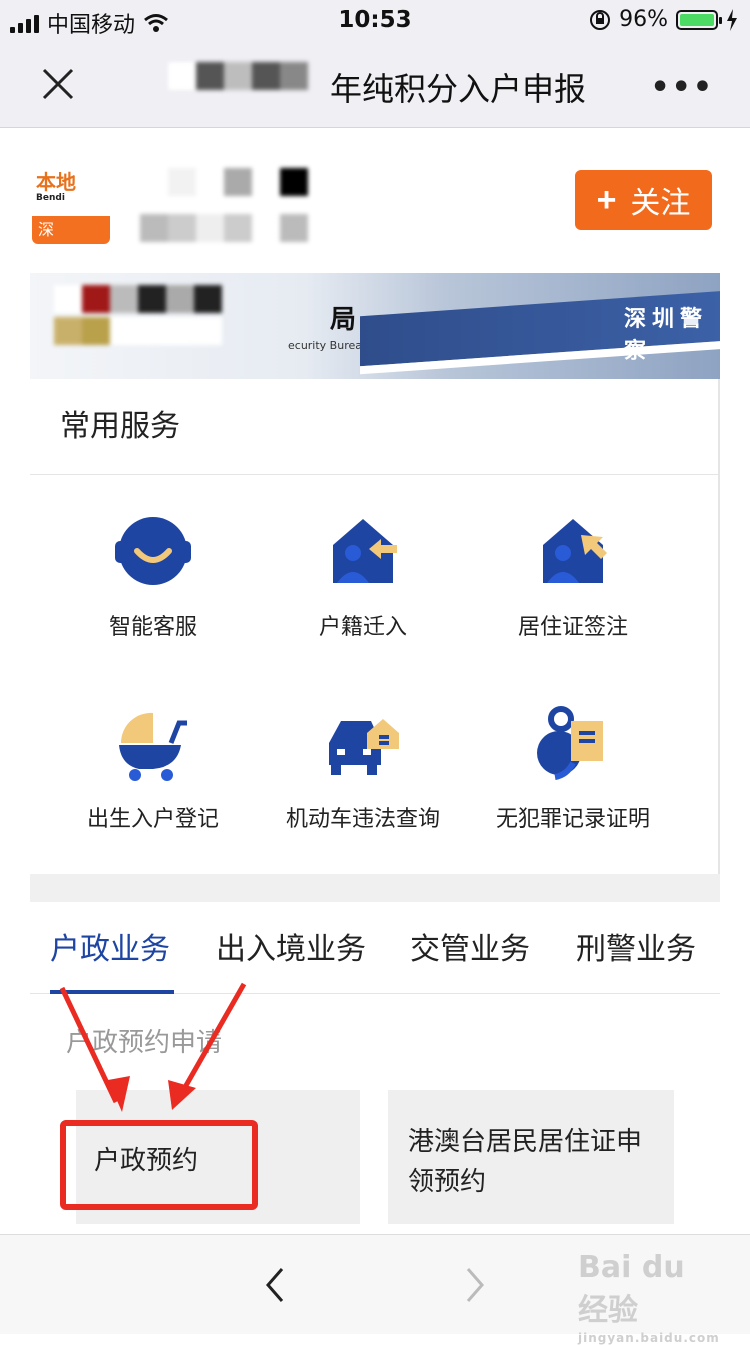 Image resolution: width=750 pixels, height=1345 pixels. What do you see at coordinates (153, 1047) in the screenshot?
I see `annotation-arrows-icon` at bounding box center [153, 1047].